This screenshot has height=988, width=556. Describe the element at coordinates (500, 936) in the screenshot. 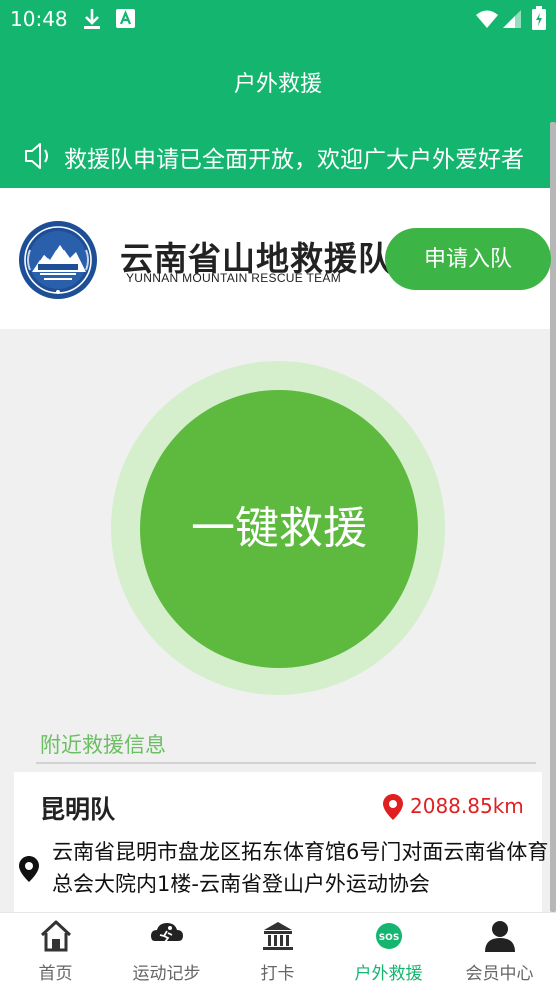

I see `person-icon` at that location.